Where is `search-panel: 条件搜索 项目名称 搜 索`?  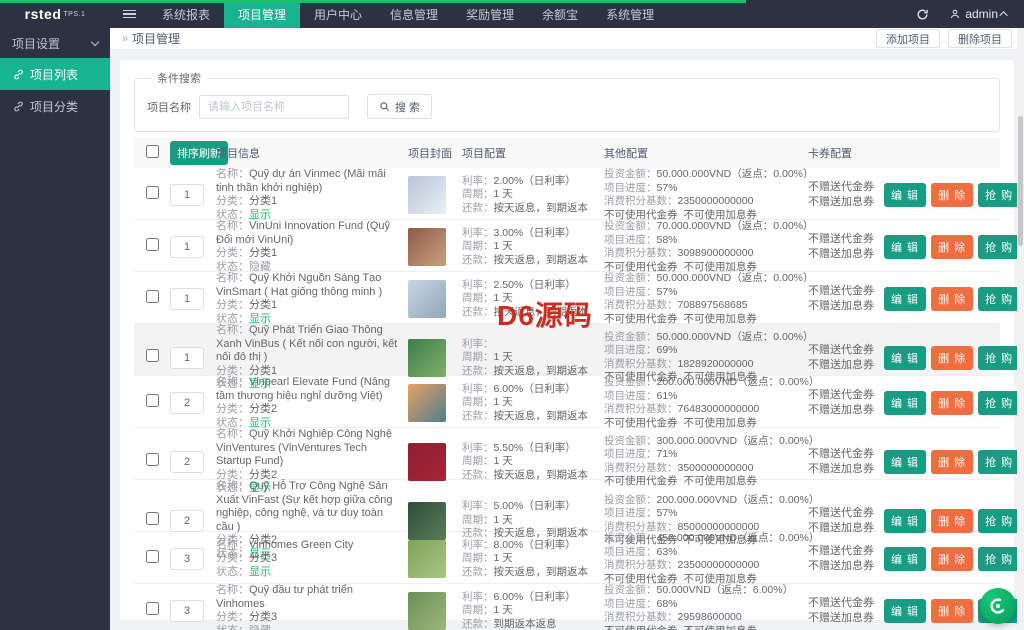 search-panel: 条件搜索 项目名称 搜 索 is located at coordinates (567, 101).